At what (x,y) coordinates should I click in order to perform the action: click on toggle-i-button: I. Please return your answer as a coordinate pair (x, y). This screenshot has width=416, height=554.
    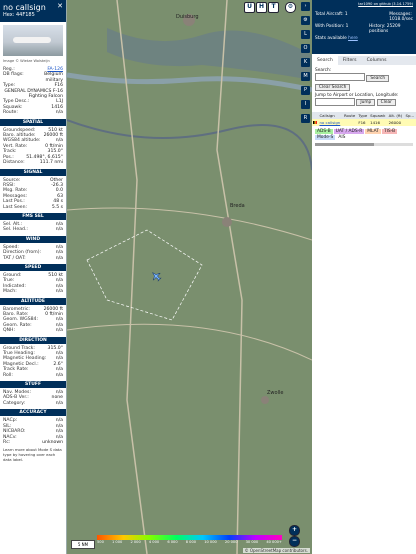
    Looking at the image, I should click on (305, 104).